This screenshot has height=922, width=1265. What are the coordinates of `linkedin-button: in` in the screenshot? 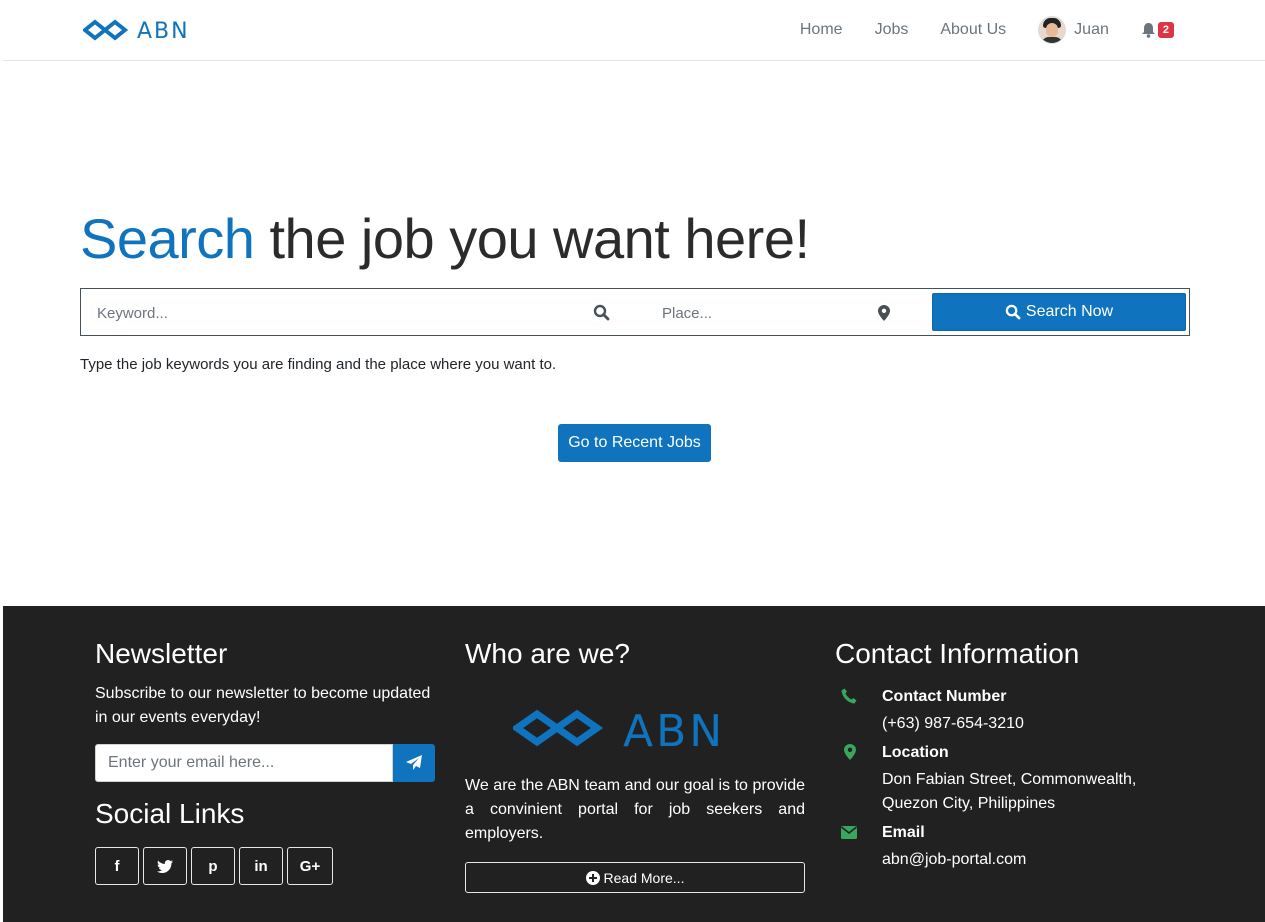 It's located at (261, 866).